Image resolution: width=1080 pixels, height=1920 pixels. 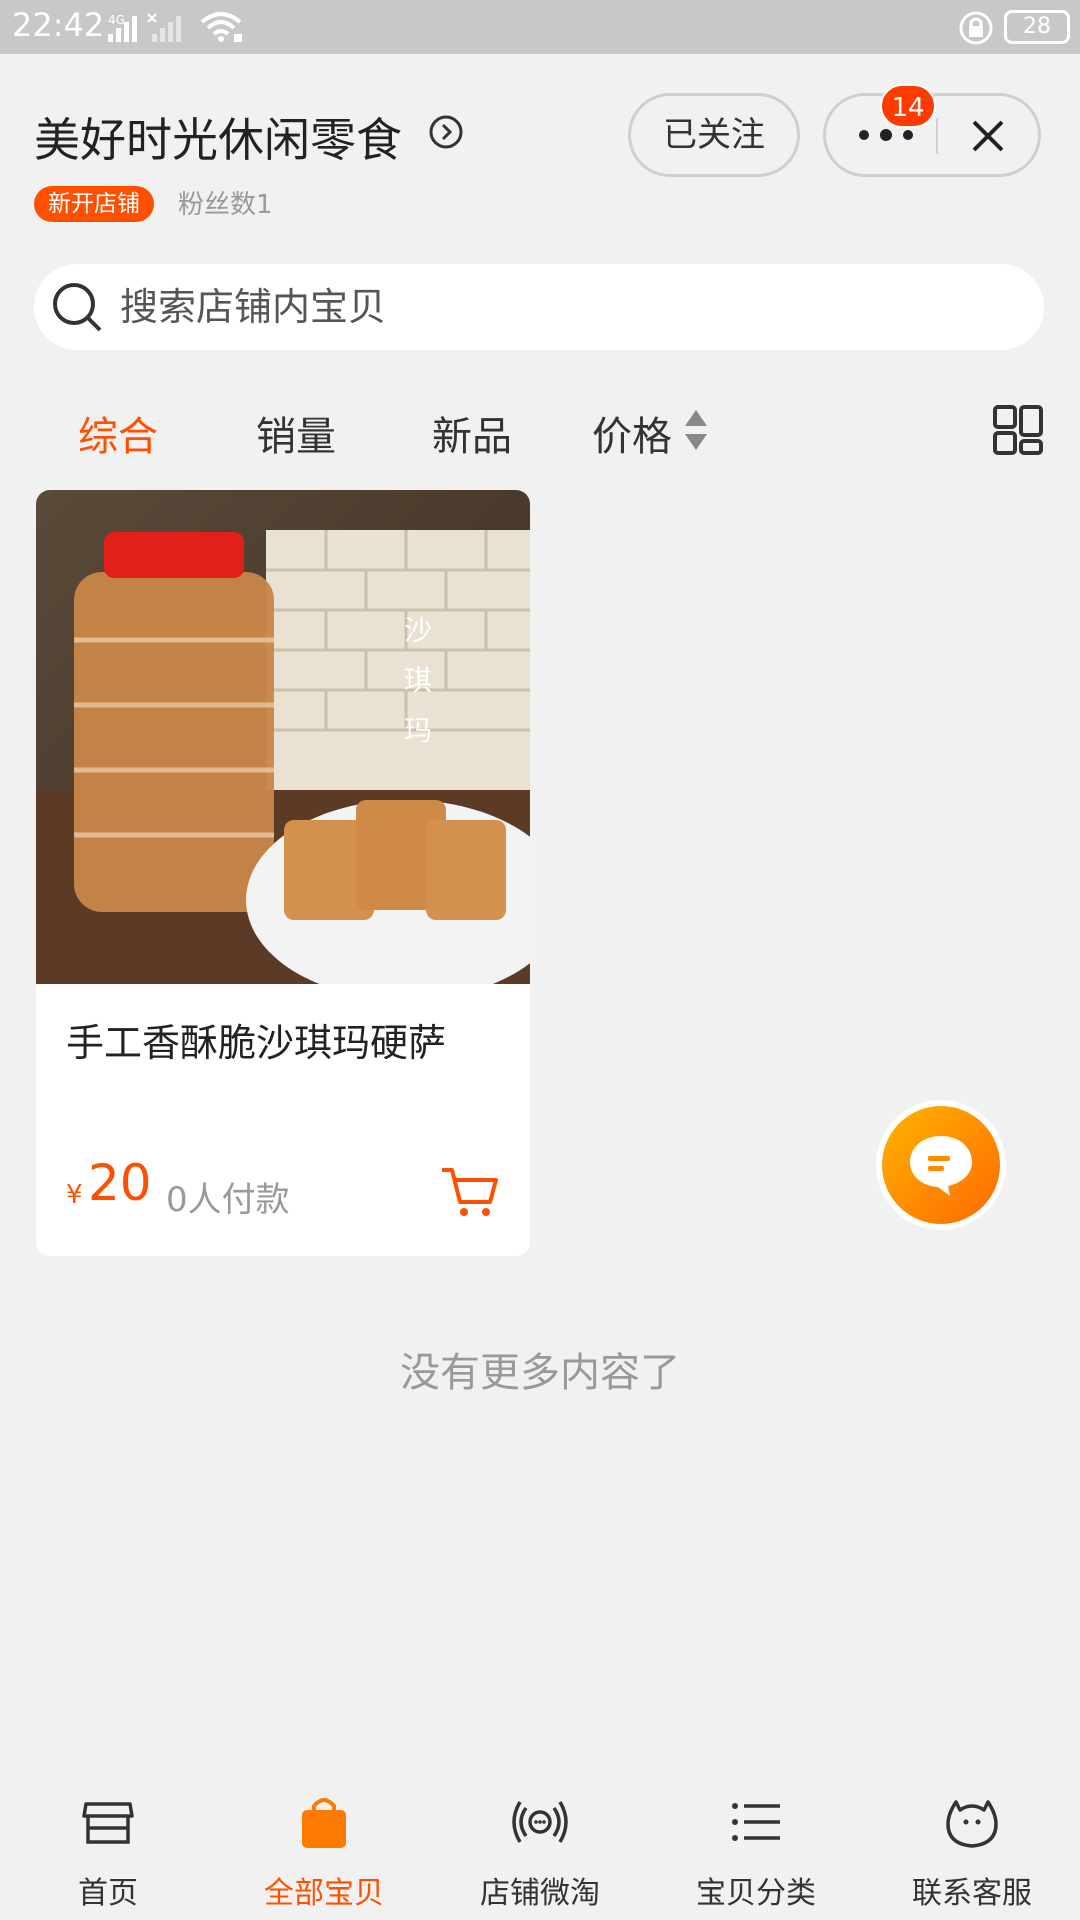 I want to click on product-image: 沙 琪 玛, so click(x=283, y=737).